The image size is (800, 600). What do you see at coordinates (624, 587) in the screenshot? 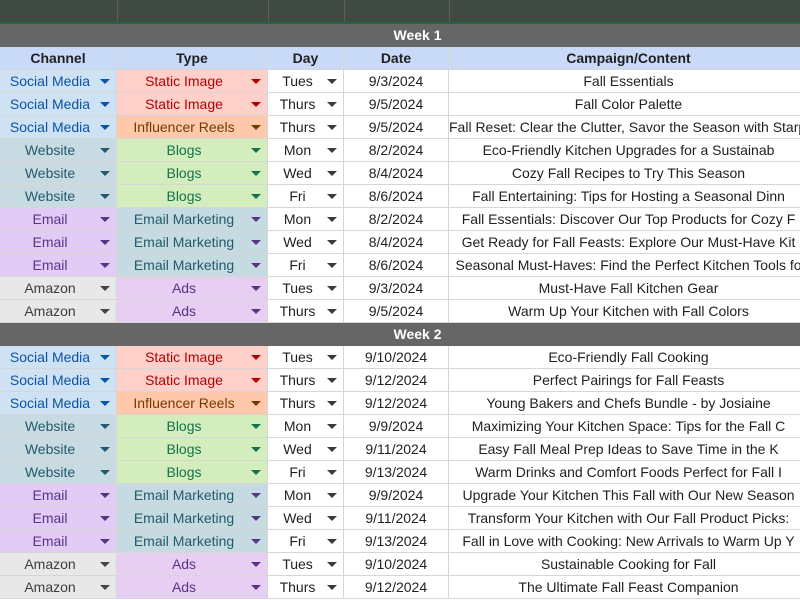
I see `campaign-cell: The Ultimate Fall Feast Companion` at bounding box center [624, 587].